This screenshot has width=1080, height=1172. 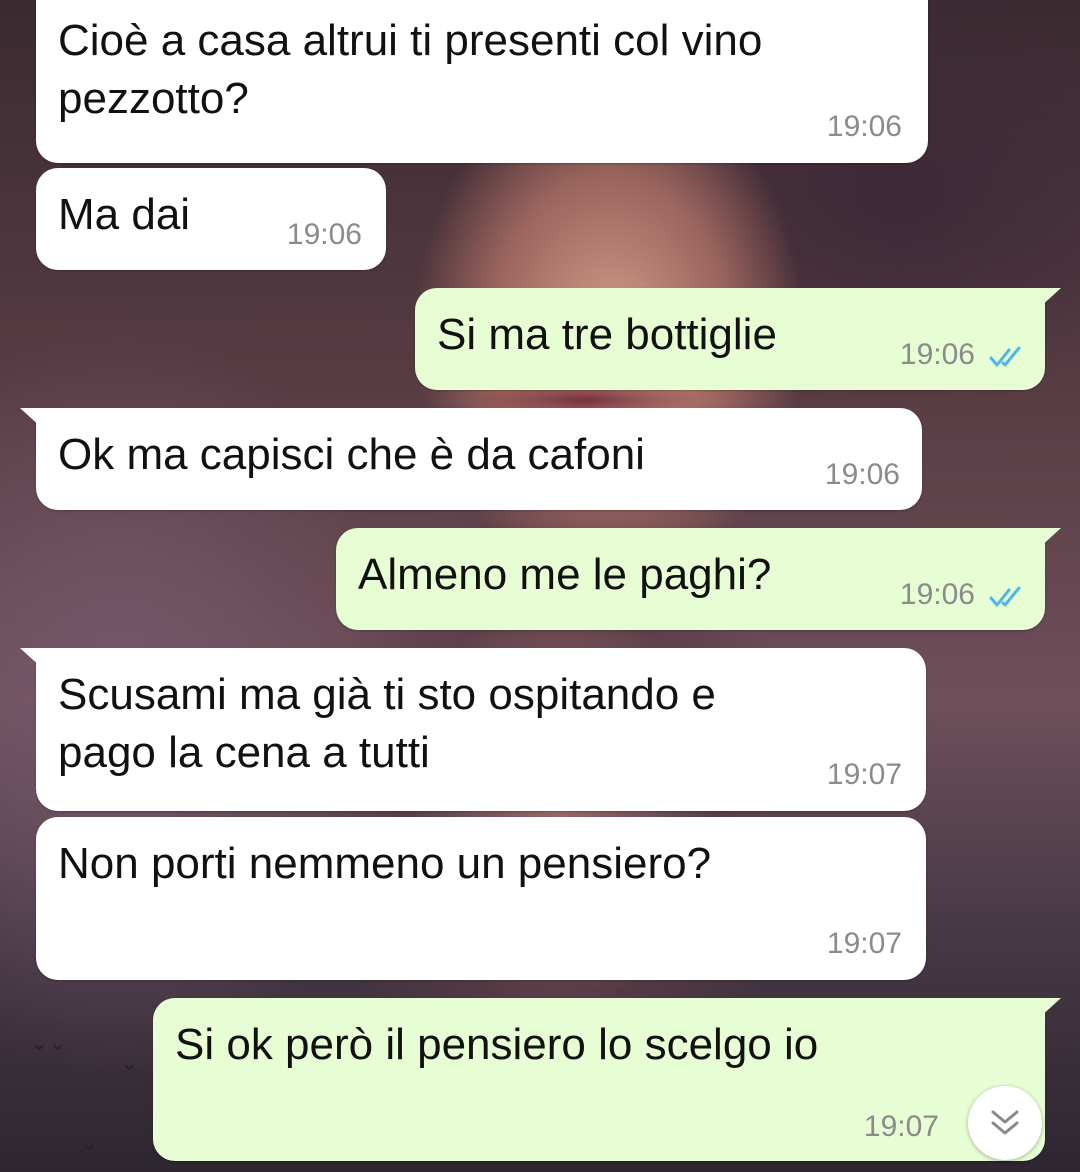 I want to click on message-bubble-incoming: Non porti nemmeno un pensiero? 19:07, so click(x=481, y=898).